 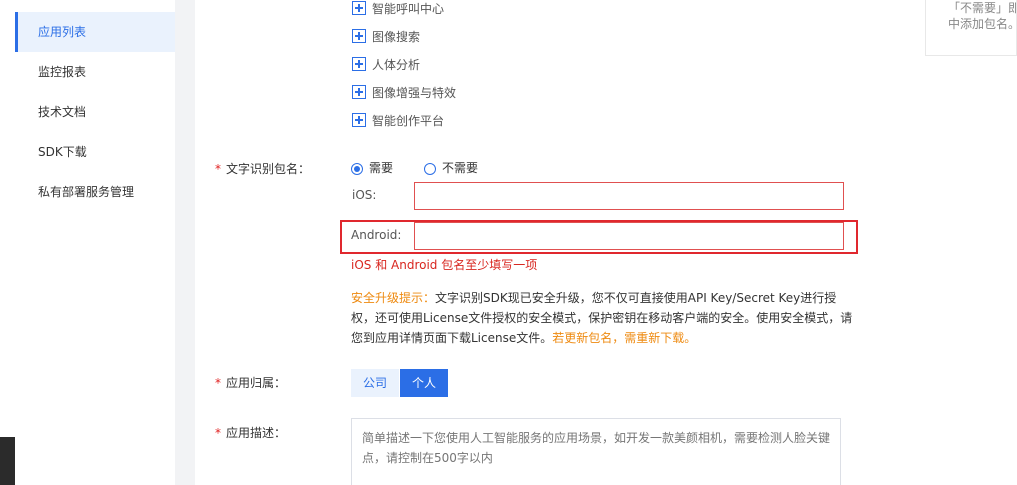 What do you see at coordinates (629, 196) in the screenshot?
I see `ios-package-input` at bounding box center [629, 196].